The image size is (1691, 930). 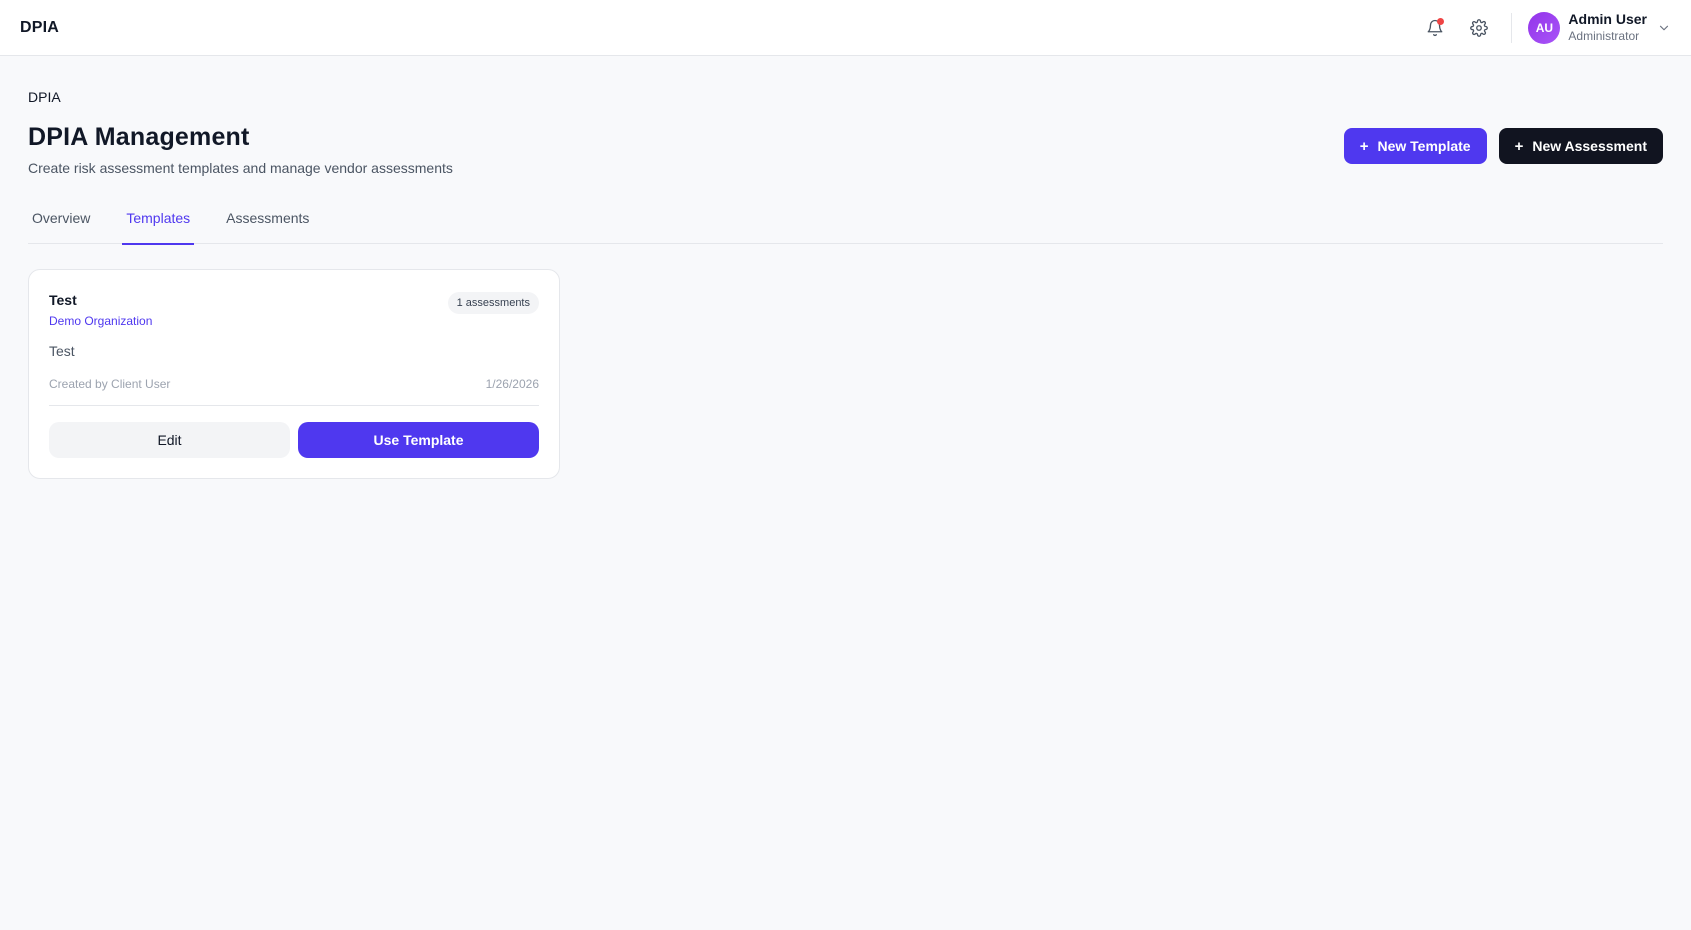 What do you see at coordinates (418, 440) in the screenshot?
I see `use-template-button: Use Template` at bounding box center [418, 440].